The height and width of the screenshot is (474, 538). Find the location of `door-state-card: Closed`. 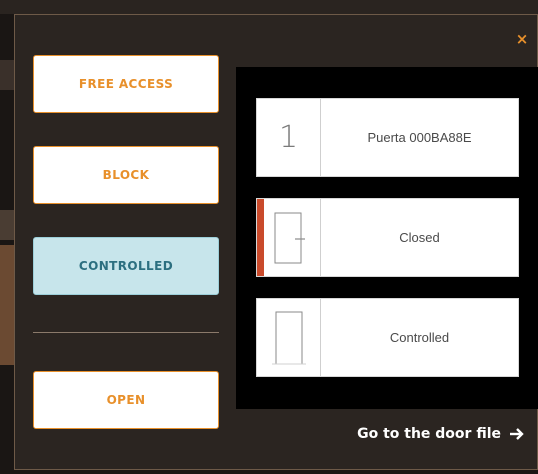

door-state-card: Closed is located at coordinates (387, 237).